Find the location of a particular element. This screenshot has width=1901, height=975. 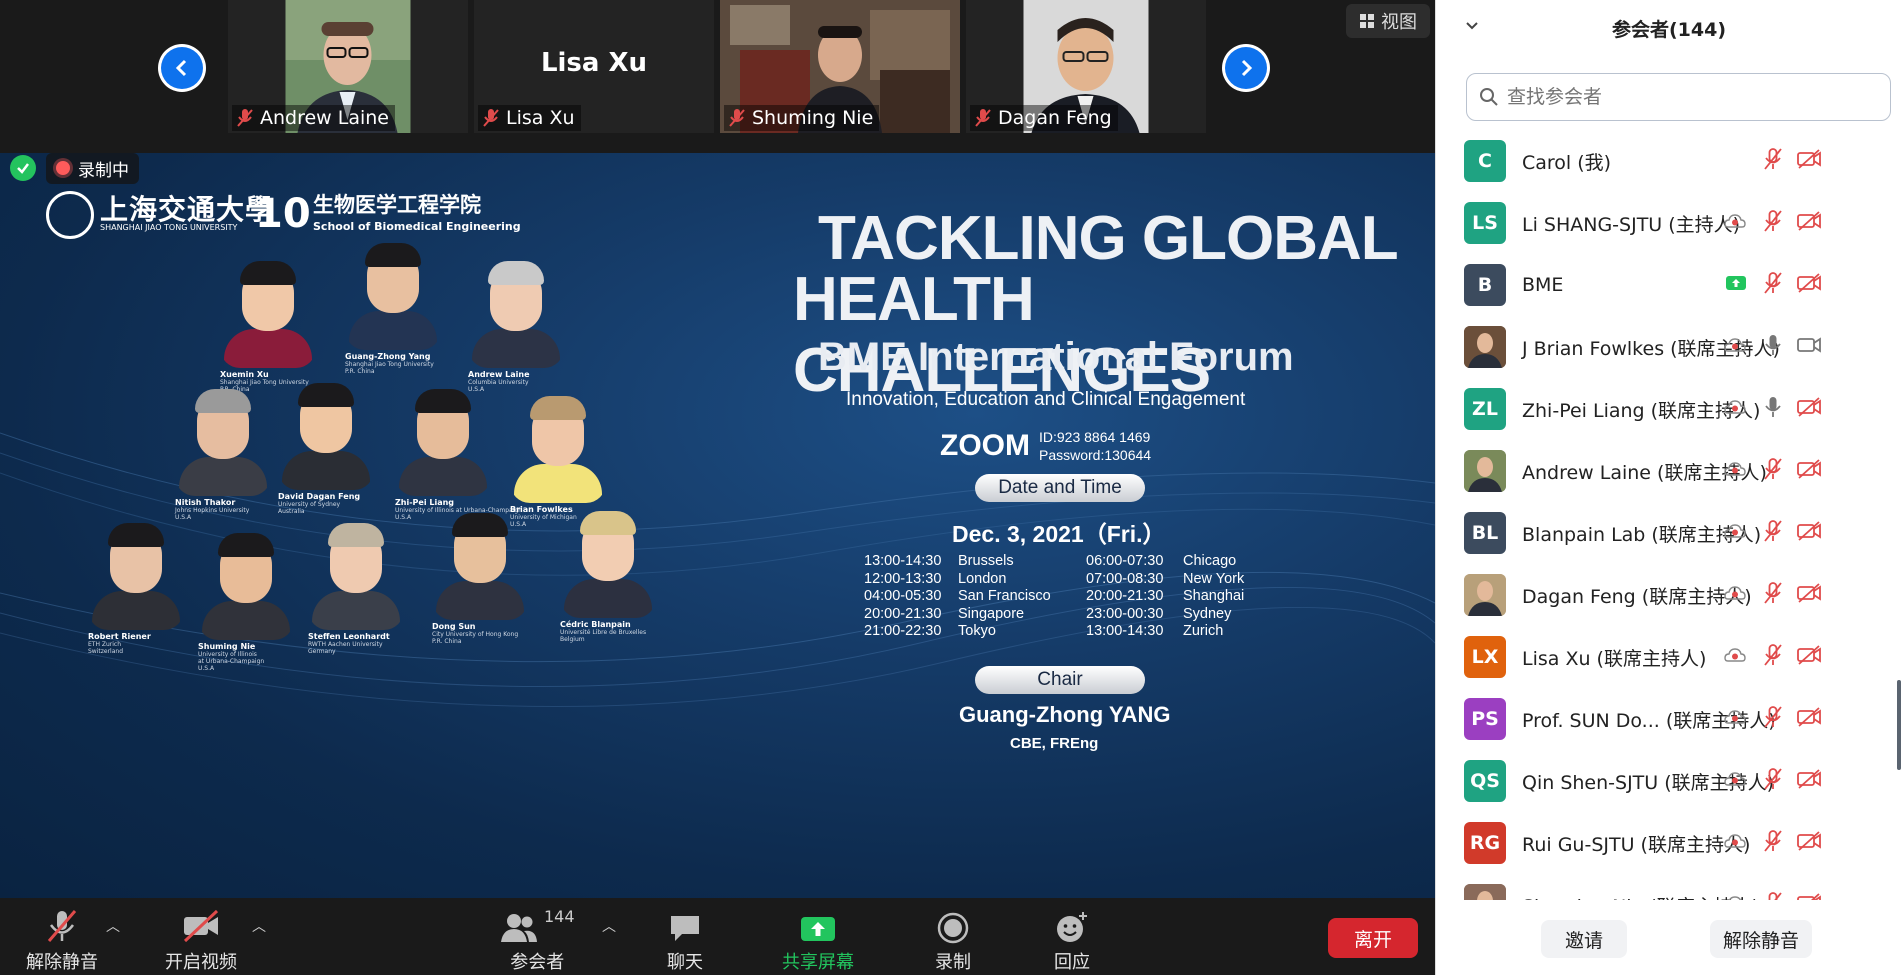

participant-name-tag: Andrew Laine is located at coordinates (314, 118).